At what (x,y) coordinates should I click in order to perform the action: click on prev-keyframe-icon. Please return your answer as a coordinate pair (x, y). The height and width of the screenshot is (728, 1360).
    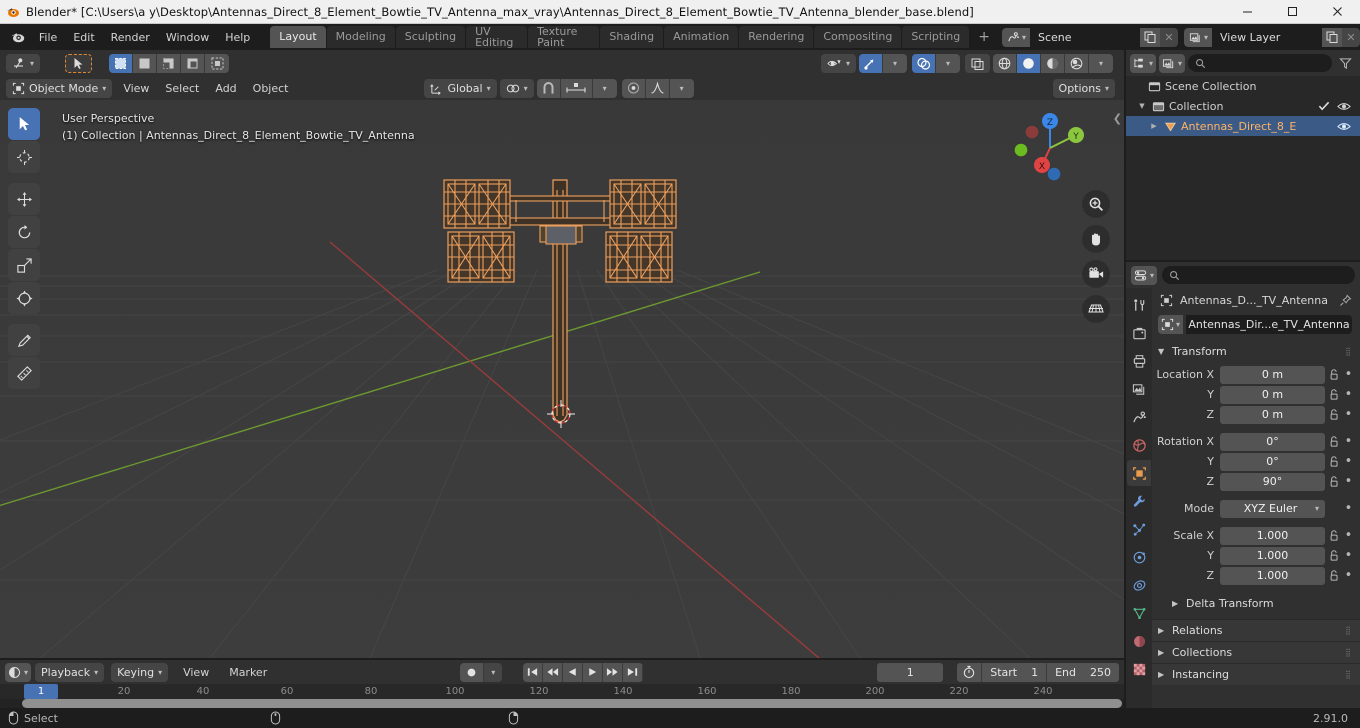
    Looking at the image, I should click on (553, 672).